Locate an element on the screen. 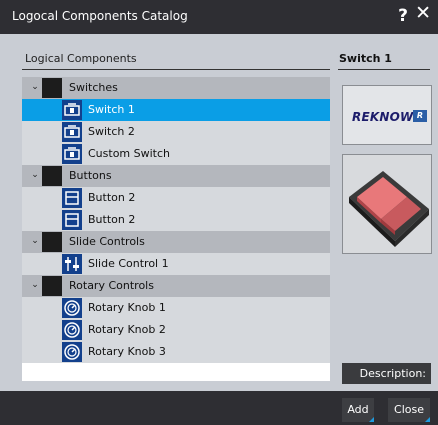  tree-group-row: ⌄ Switches is located at coordinates (176, 88).